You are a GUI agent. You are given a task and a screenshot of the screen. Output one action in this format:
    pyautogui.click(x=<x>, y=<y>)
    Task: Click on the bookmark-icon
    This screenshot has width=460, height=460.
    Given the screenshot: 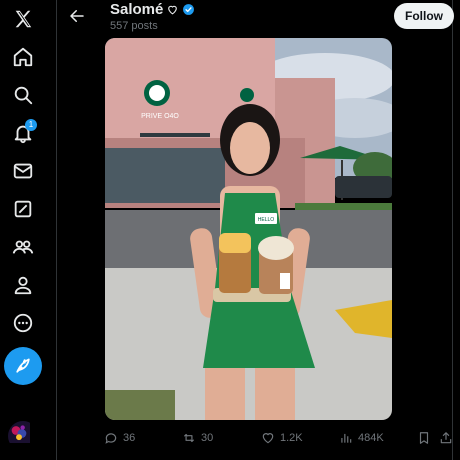 What is the action you would take?
    pyautogui.click(x=424, y=438)
    